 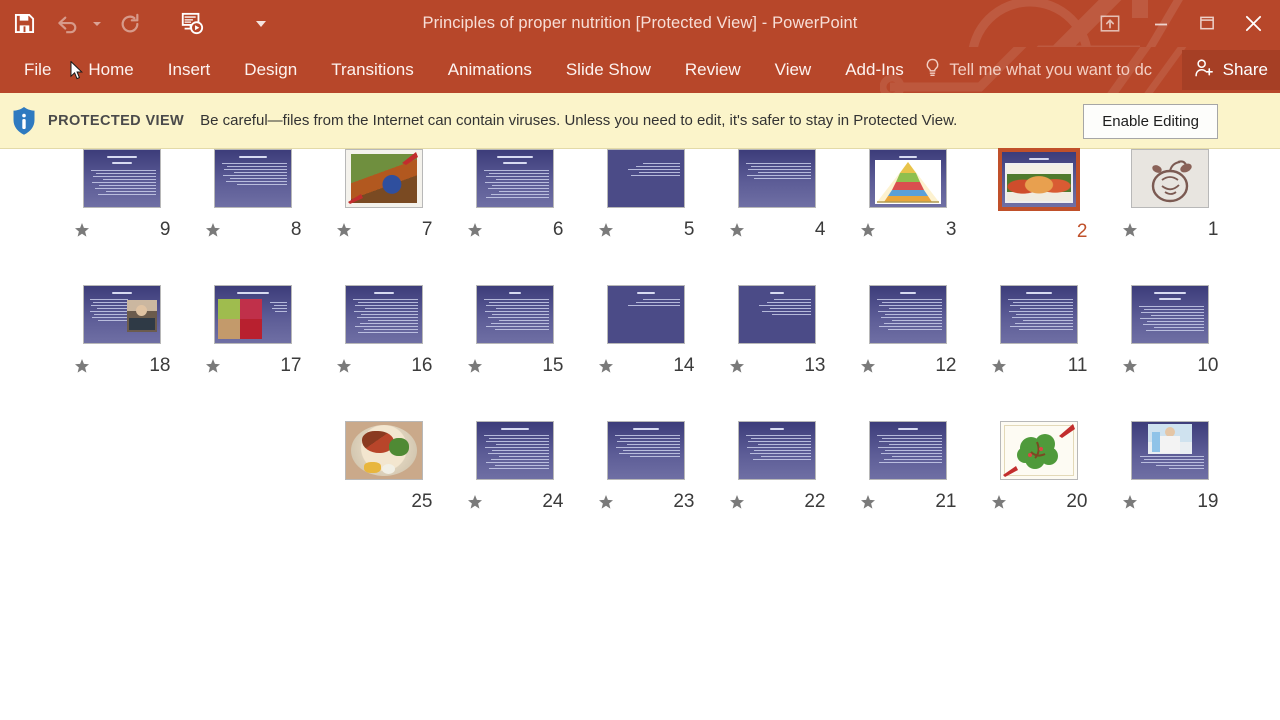 I want to click on slide-thumbnail-14: 14, so click(x=646, y=331).